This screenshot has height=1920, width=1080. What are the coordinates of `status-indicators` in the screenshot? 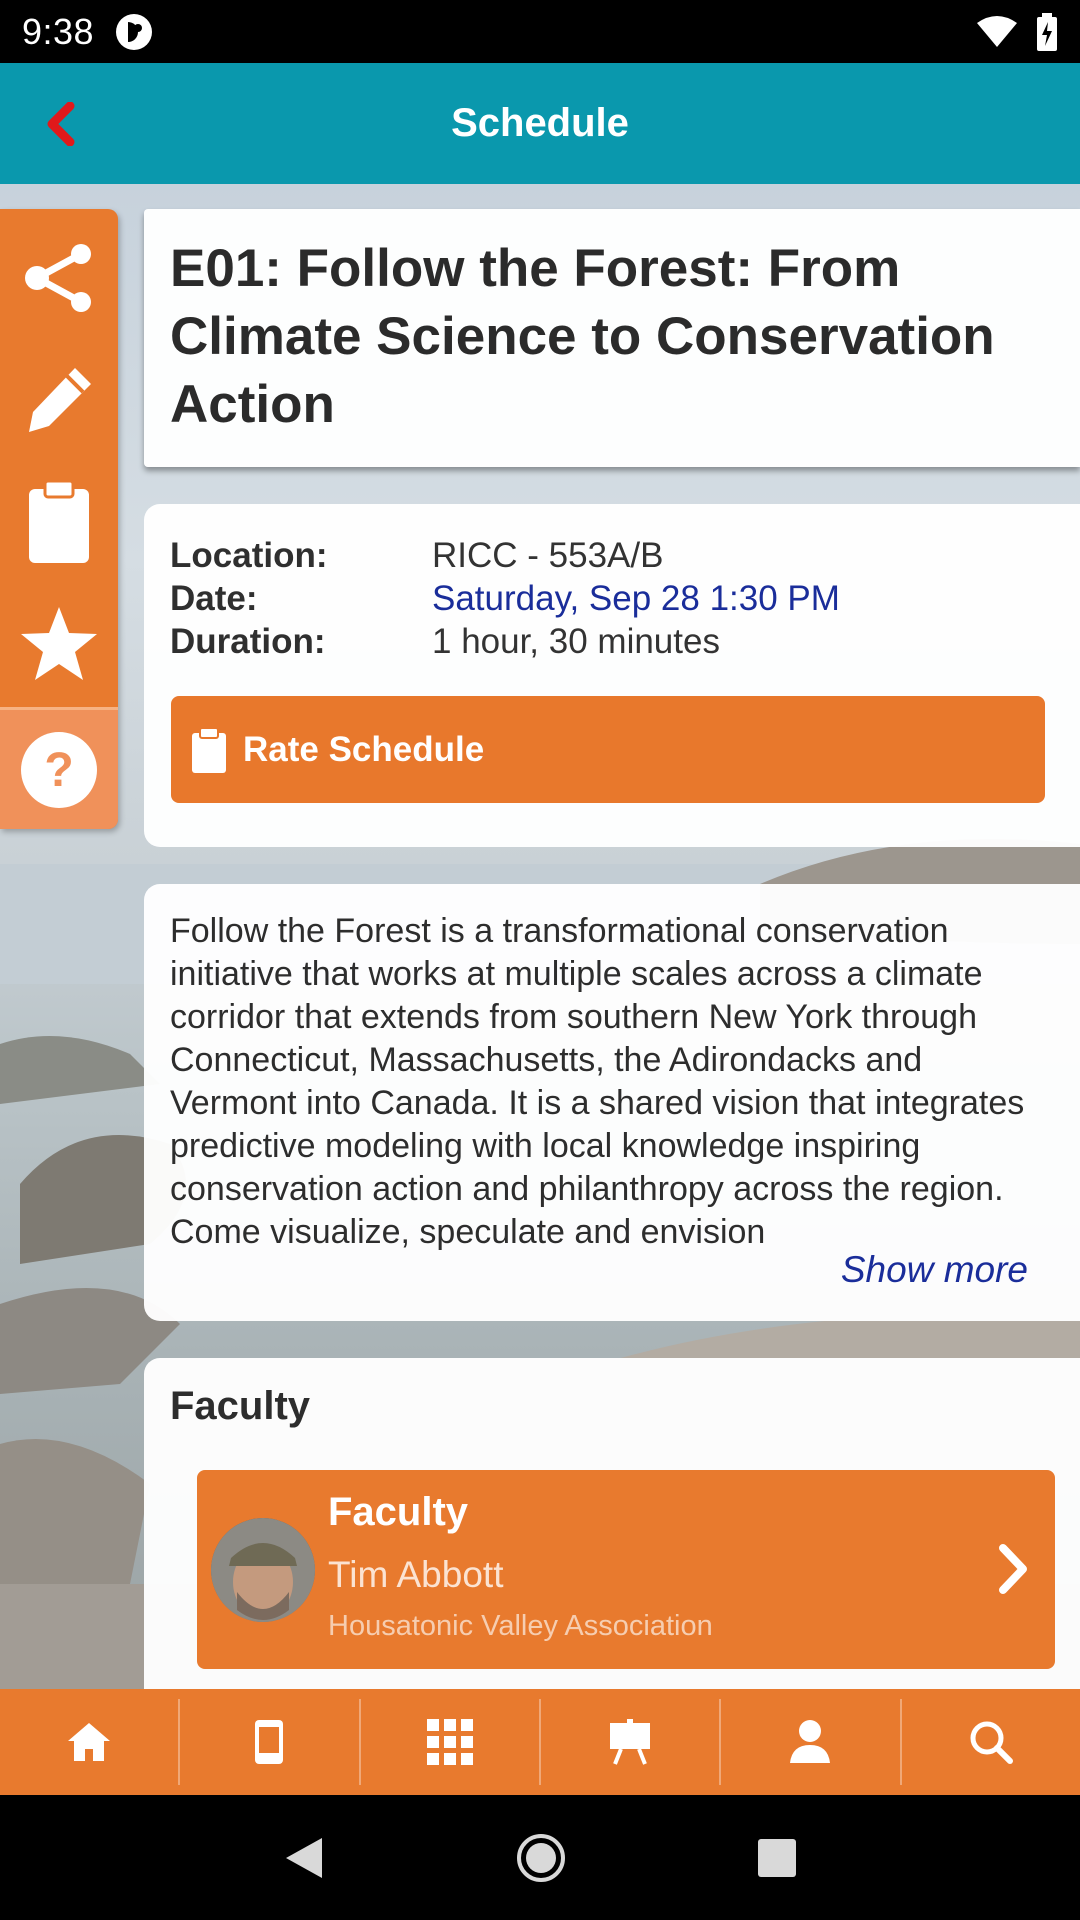 It's located at (1017, 31).